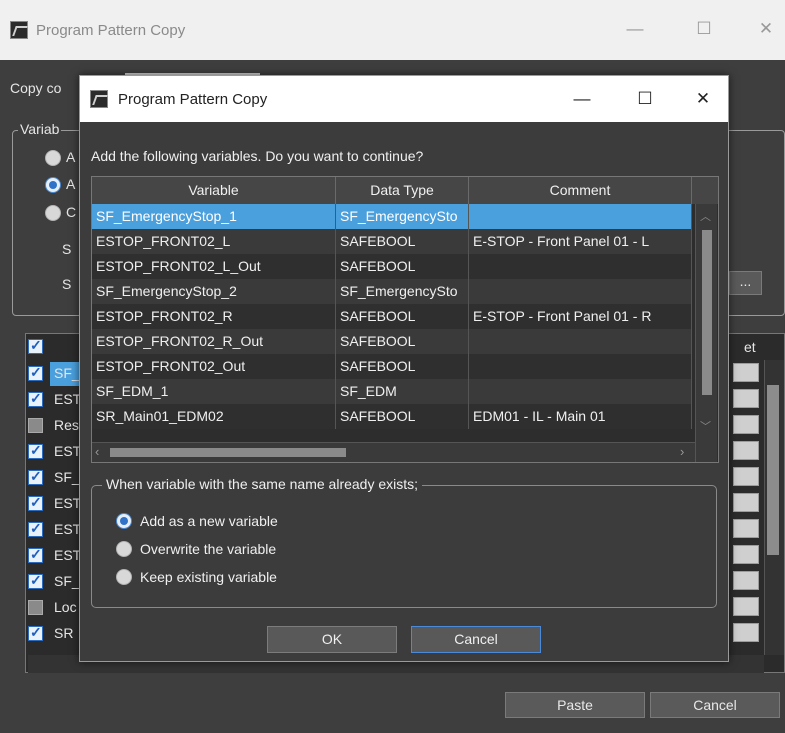 Image resolution: width=785 pixels, height=733 pixels. Describe the element at coordinates (35, 345) in the screenshot. I see `select-all-checkbox` at that location.